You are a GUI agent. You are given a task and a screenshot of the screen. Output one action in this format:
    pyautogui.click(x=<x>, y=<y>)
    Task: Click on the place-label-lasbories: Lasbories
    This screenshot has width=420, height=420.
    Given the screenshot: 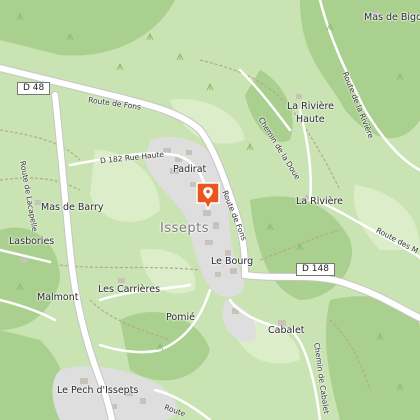 What is the action you would take?
    pyautogui.click(x=32, y=241)
    